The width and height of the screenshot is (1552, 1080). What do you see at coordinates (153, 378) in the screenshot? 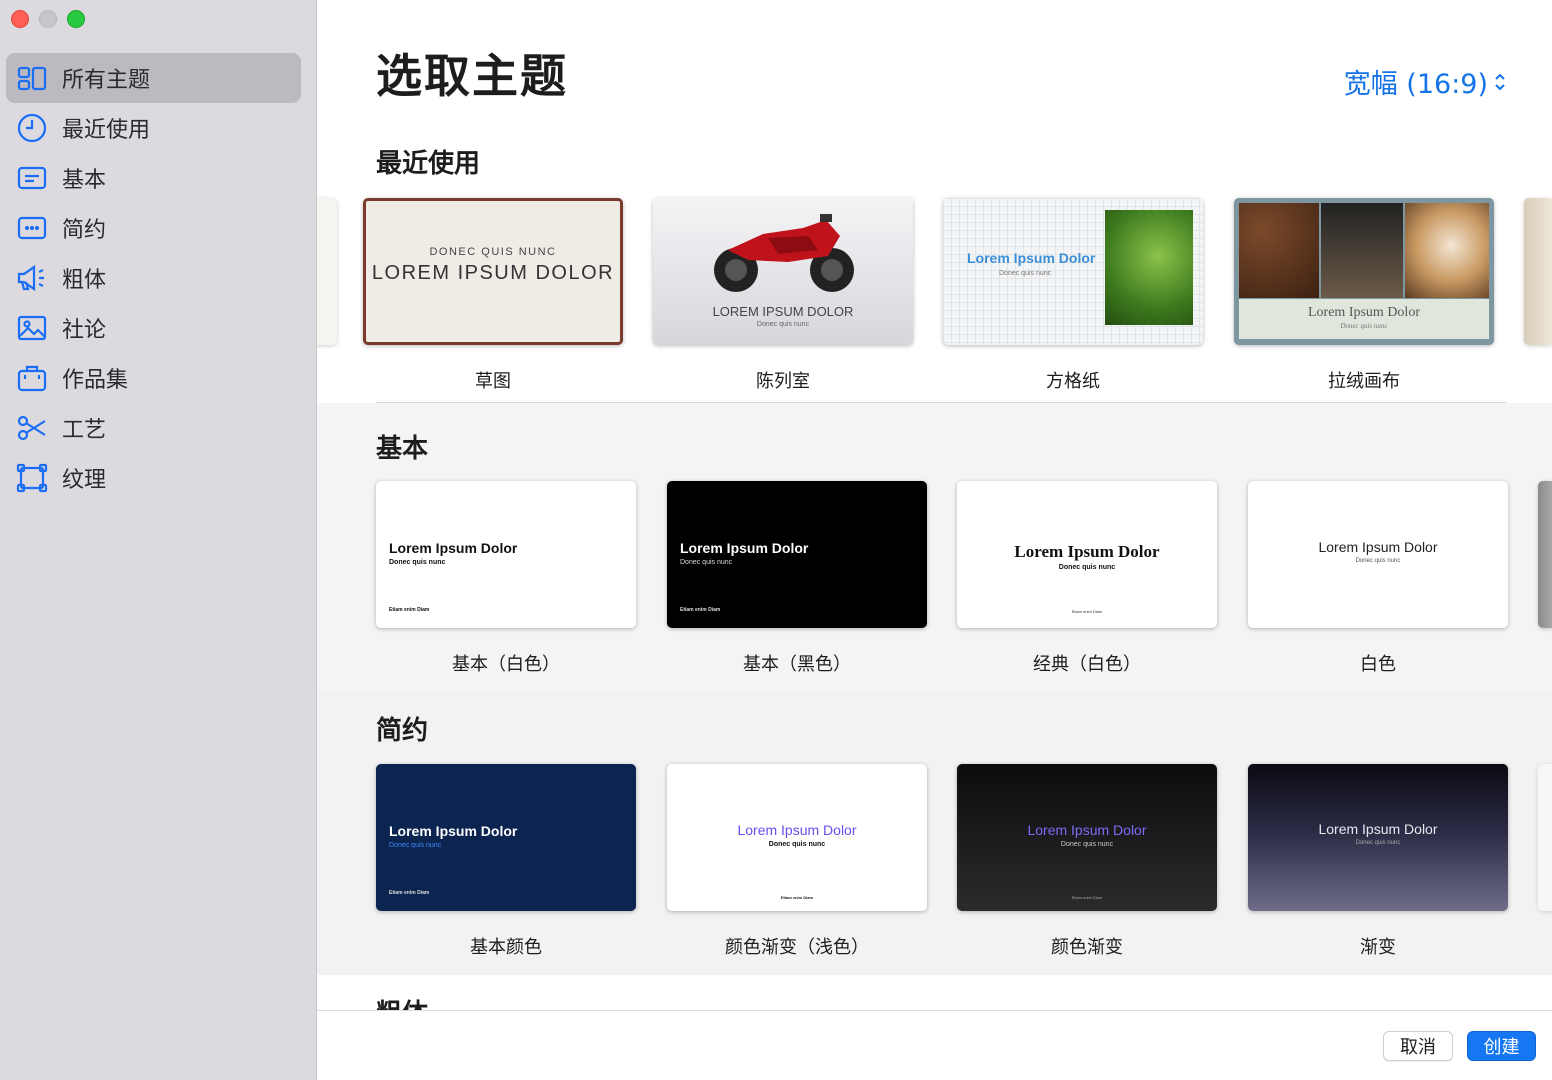
I see `sidebar-item-portfolio: 作品集` at bounding box center [153, 378].